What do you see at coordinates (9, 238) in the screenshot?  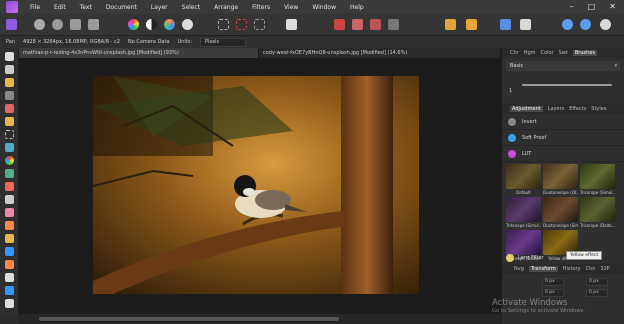 I see `dodge-tool-icon` at bounding box center [9, 238].